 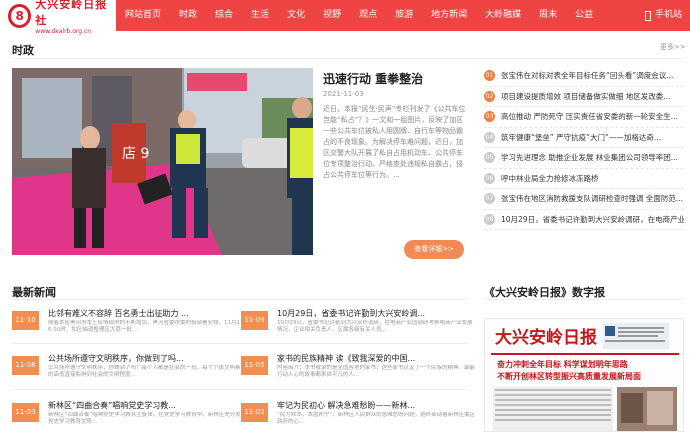 What do you see at coordinates (25, 412) in the screenshot?
I see `date-badge: 11-03` at bounding box center [25, 412].